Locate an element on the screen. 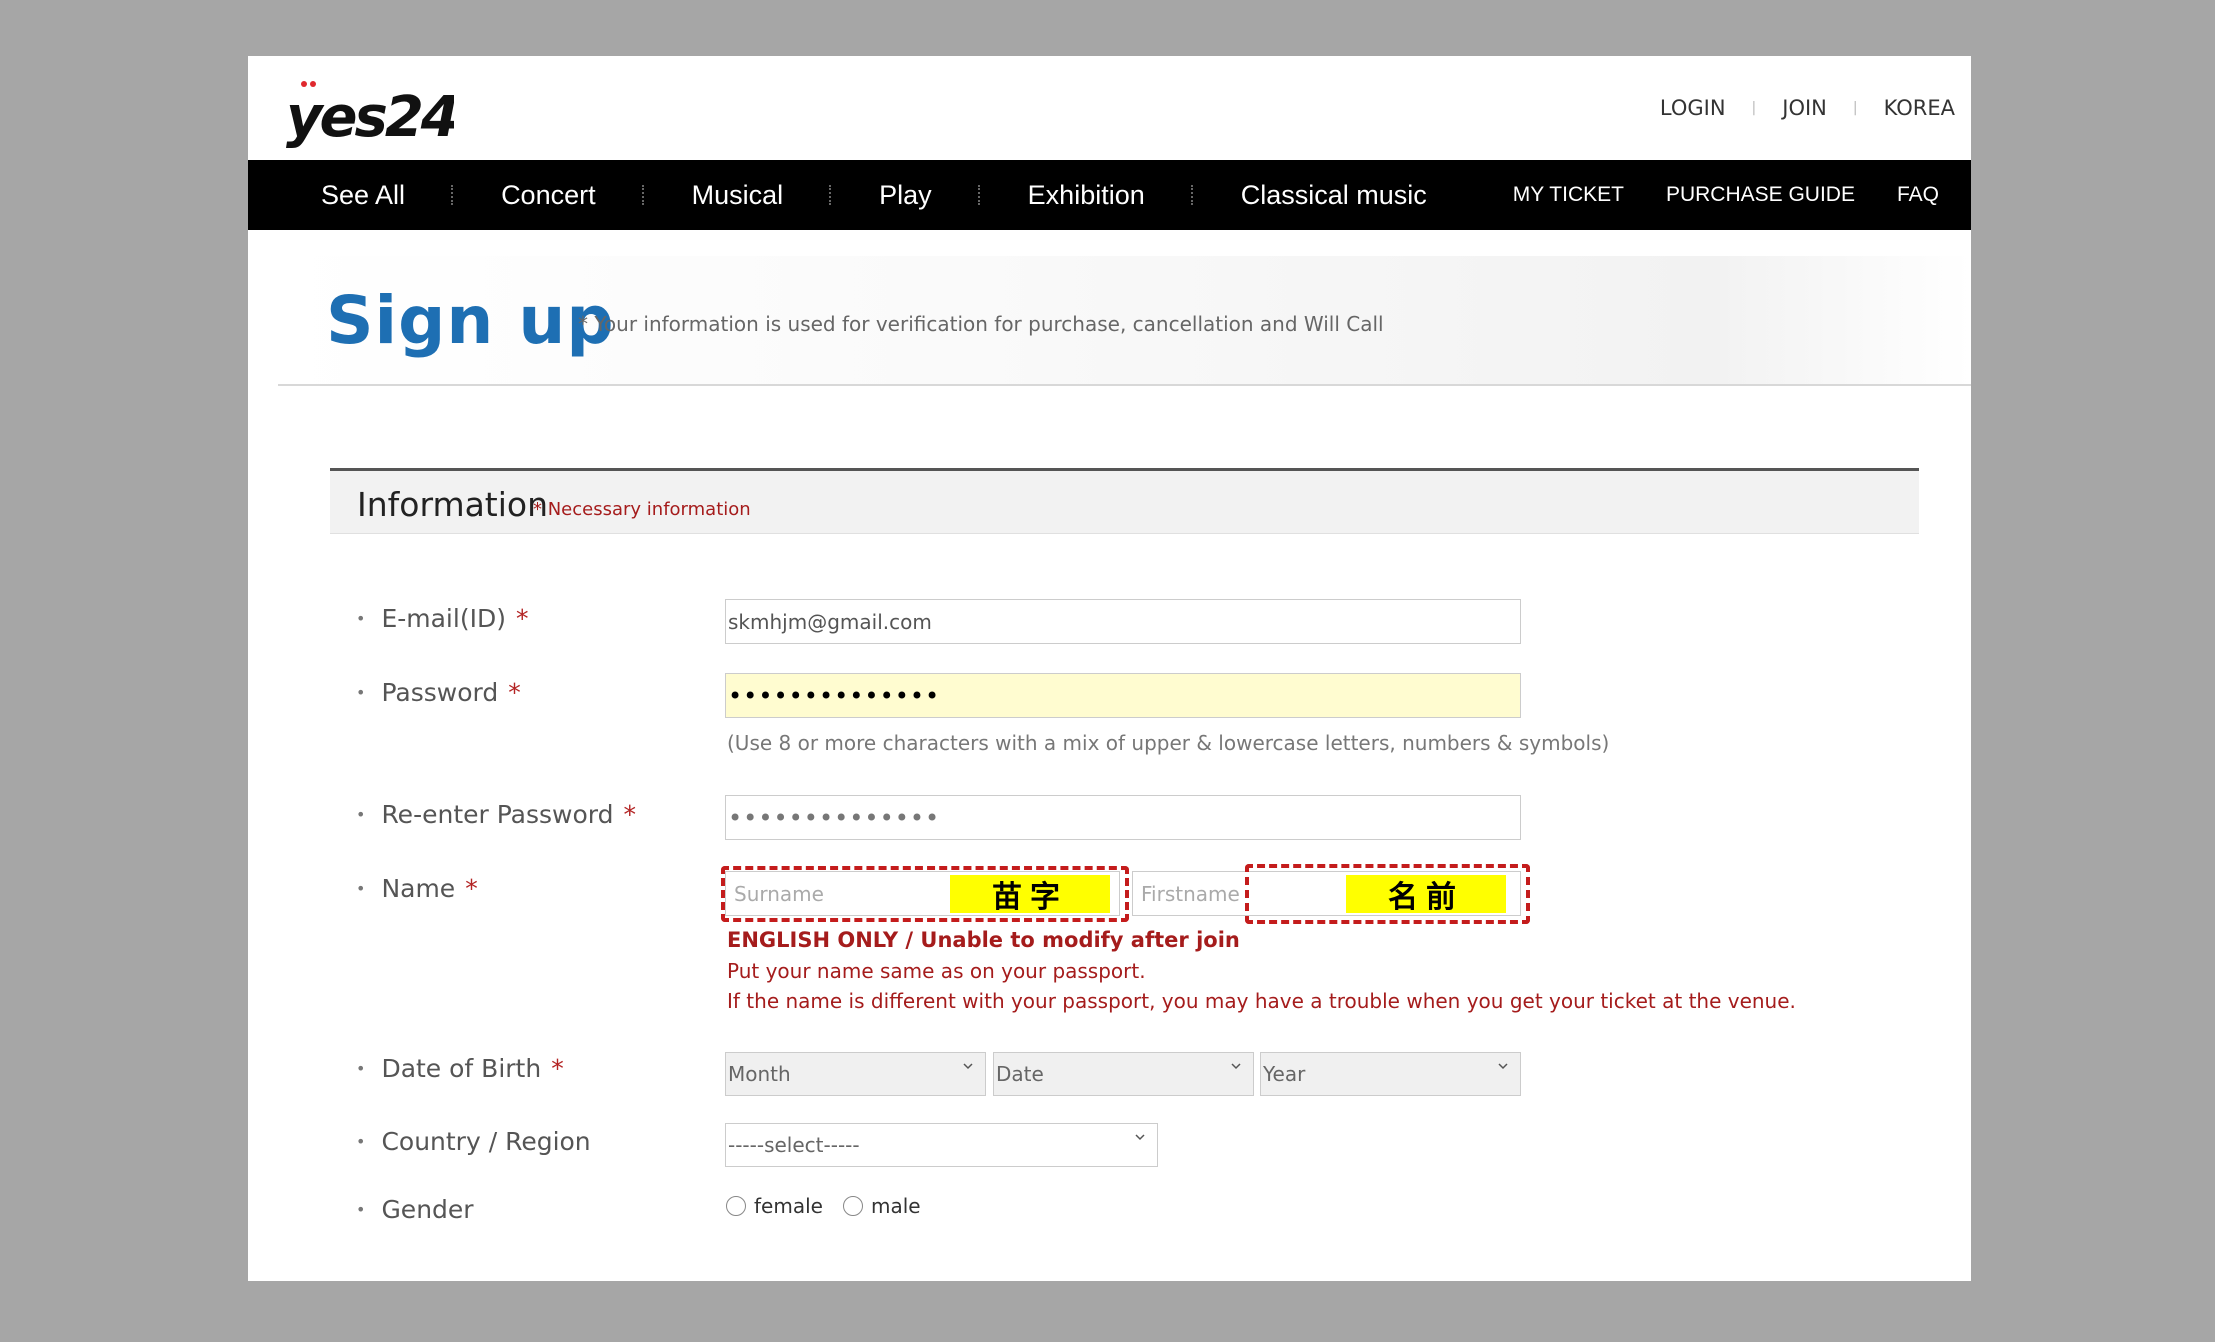 Image resolution: width=2215 pixels, height=1342 pixels. page-title: Sign up is located at coordinates (470, 320).